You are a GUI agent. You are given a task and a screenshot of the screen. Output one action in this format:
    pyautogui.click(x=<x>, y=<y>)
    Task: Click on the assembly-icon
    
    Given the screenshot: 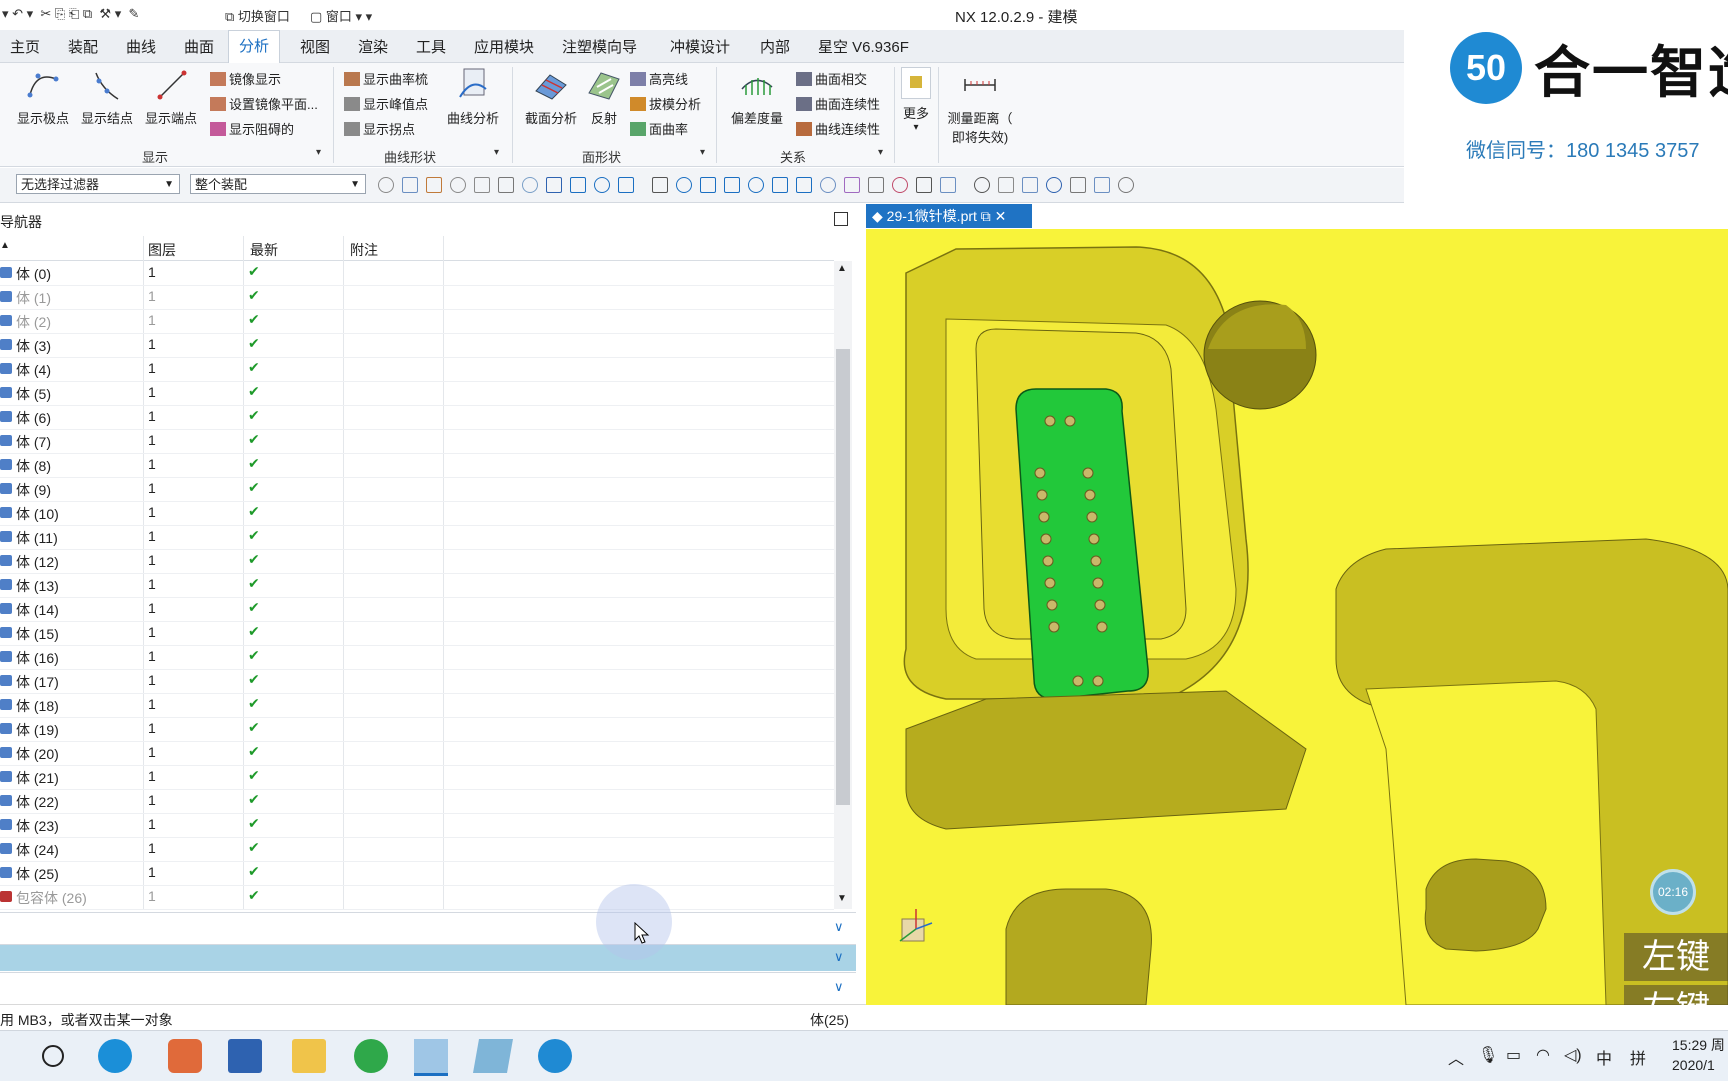 What is the action you would take?
    pyautogui.click(x=410, y=185)
    